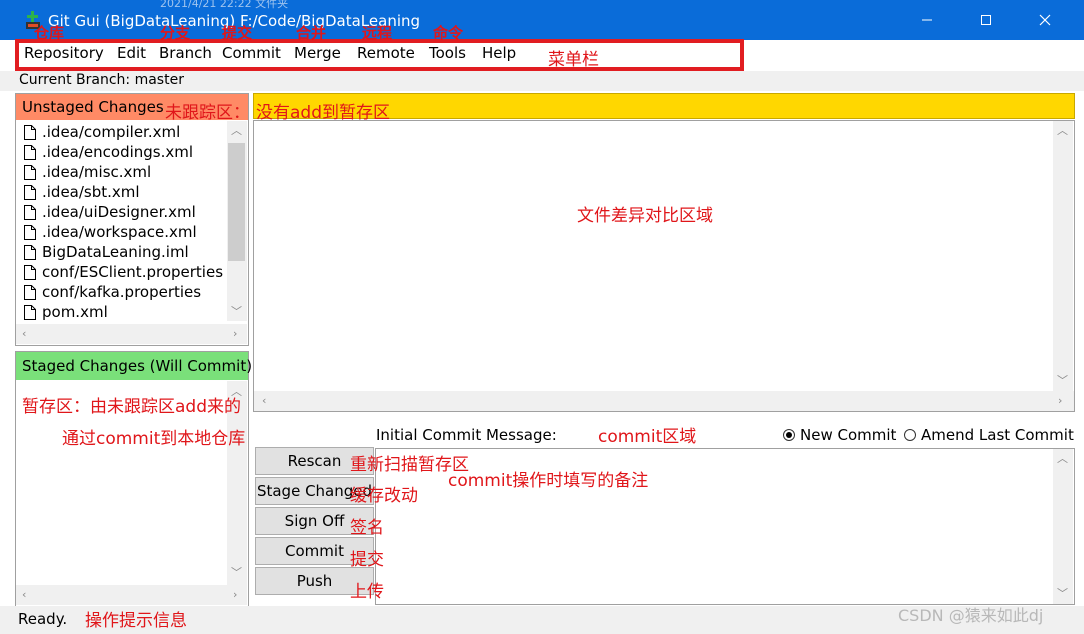 Image resolution: width=1084 pixels, height=634 pixels. Describe the element at coordinates (49, 33) in the screenshot. I see `annotation-menu-repository: 仓库` at that location.